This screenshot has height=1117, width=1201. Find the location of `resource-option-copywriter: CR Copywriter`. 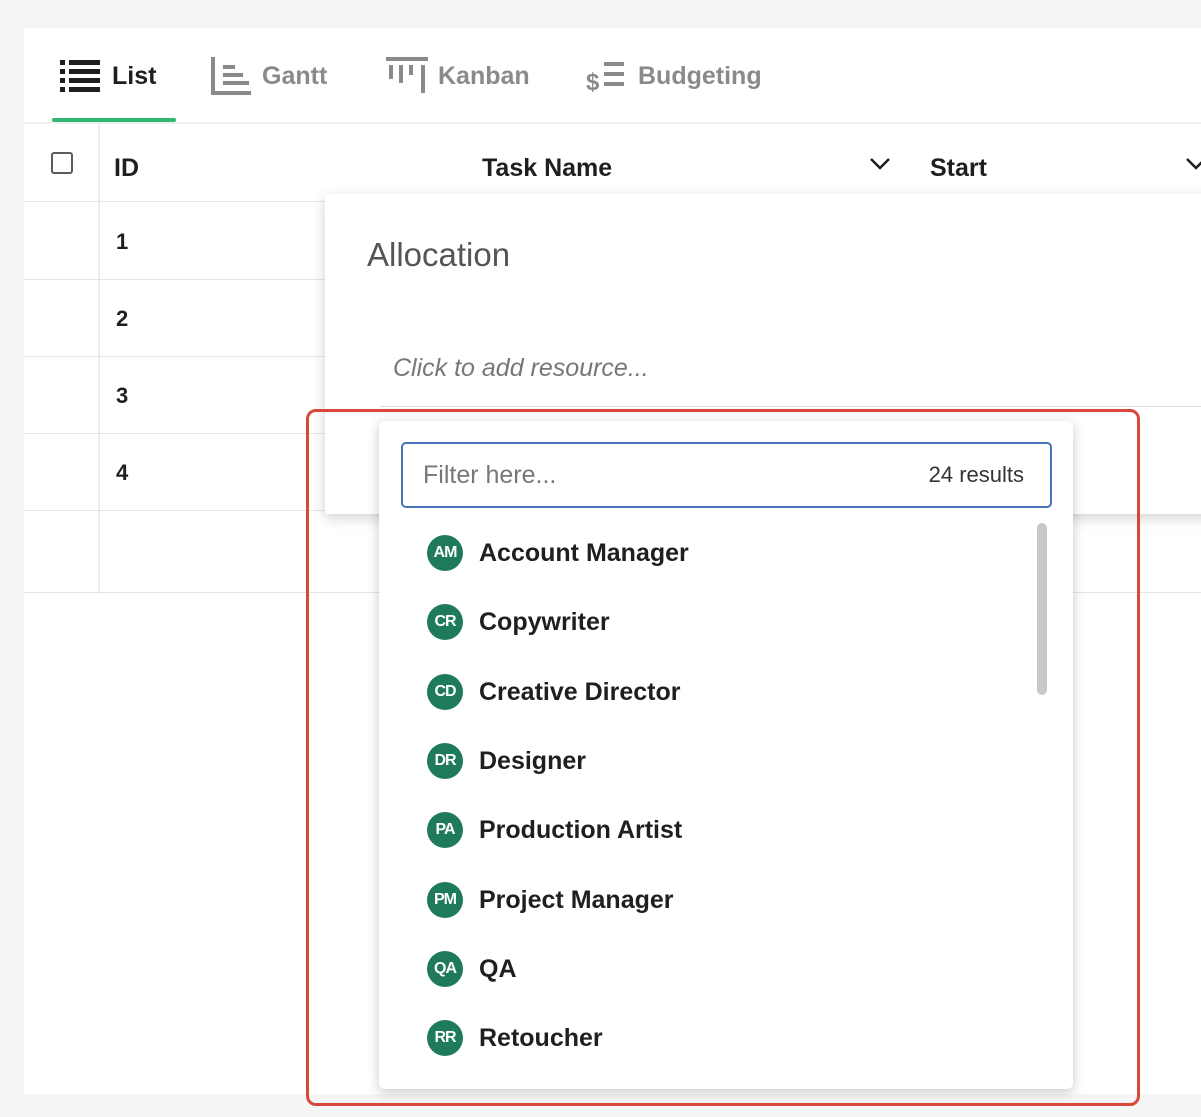

resource-option-copywriter: CR Copywriter is located at coordinates (717, 622).